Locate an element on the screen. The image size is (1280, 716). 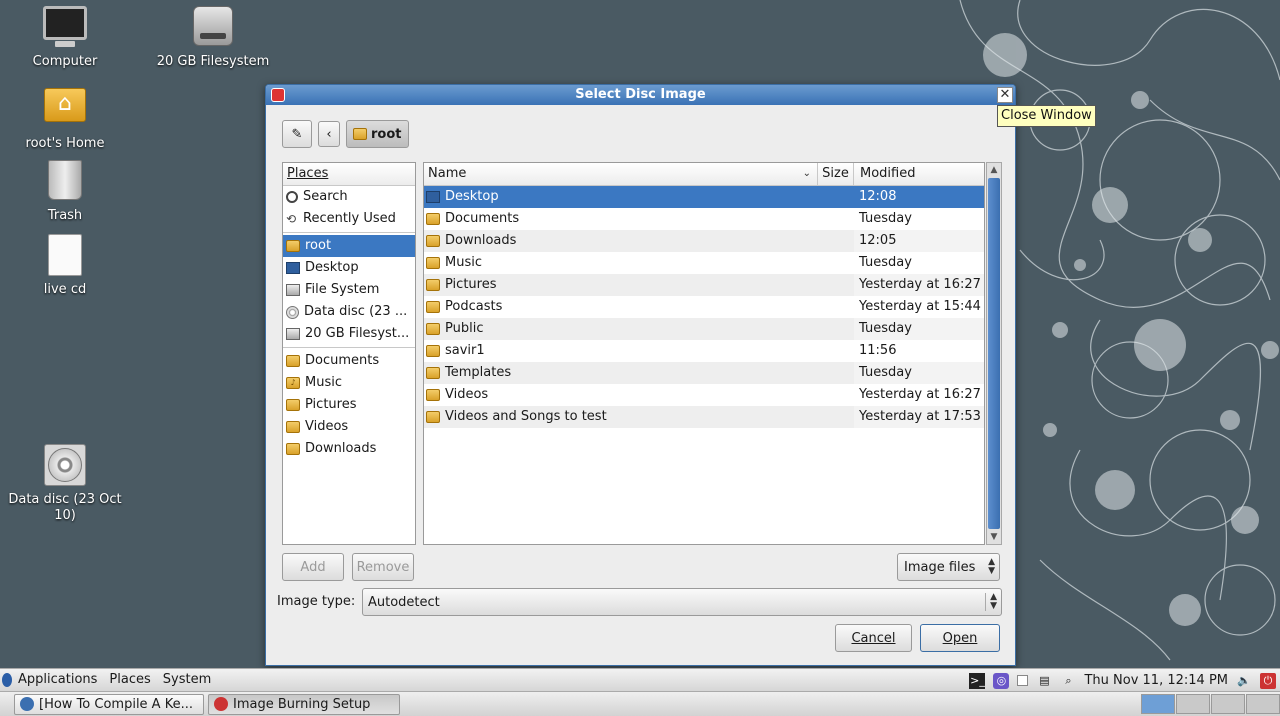
task-image-burning-setup: Image Burning Setup is located at coordinates (304, 704).